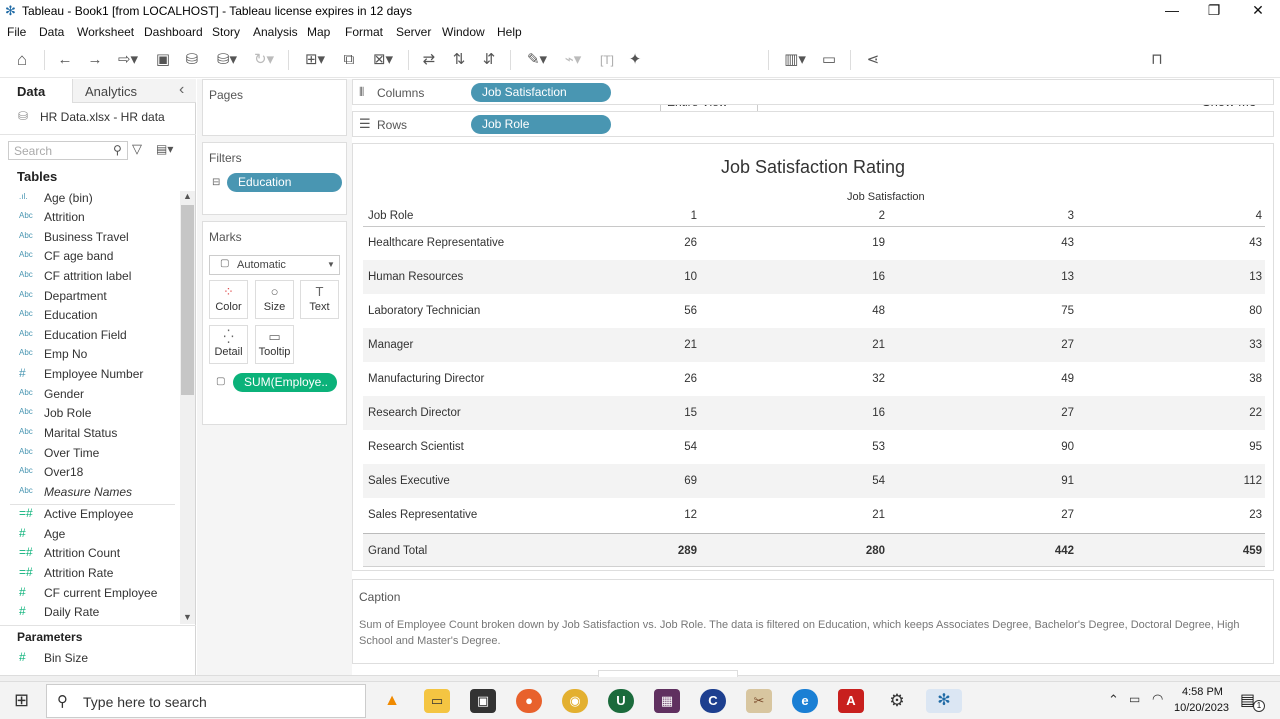  Describe the element at coordinates (315, 60) in the screenshot. I see `new-worksheet-icon: ⊞▾` at that location.